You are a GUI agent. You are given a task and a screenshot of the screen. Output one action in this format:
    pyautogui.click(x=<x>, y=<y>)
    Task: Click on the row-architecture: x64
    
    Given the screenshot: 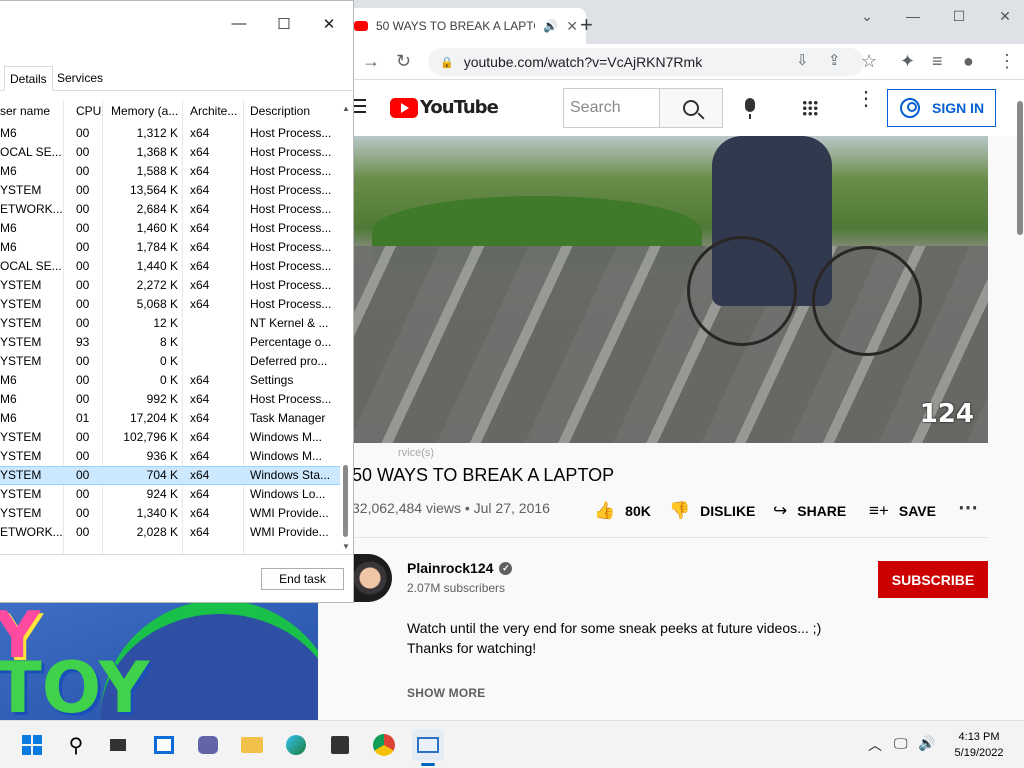 What is the action you would take?
    pyautogui.click(x=200, y=171)
    